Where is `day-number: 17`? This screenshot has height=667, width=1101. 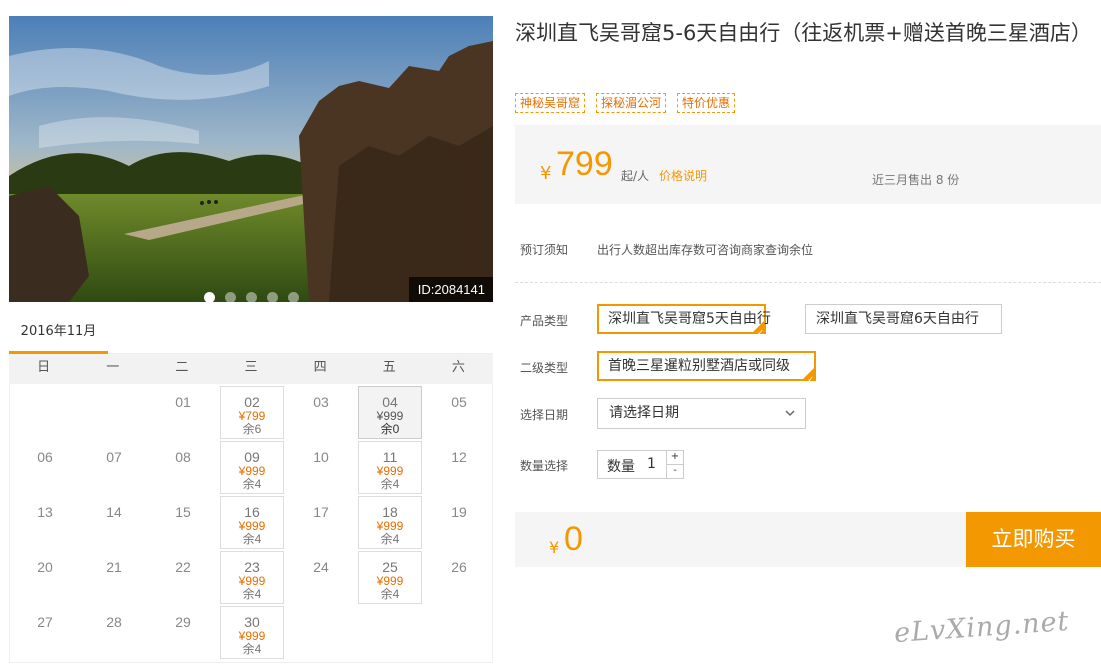
day-number: 17 is located at coordinates (321, 512).